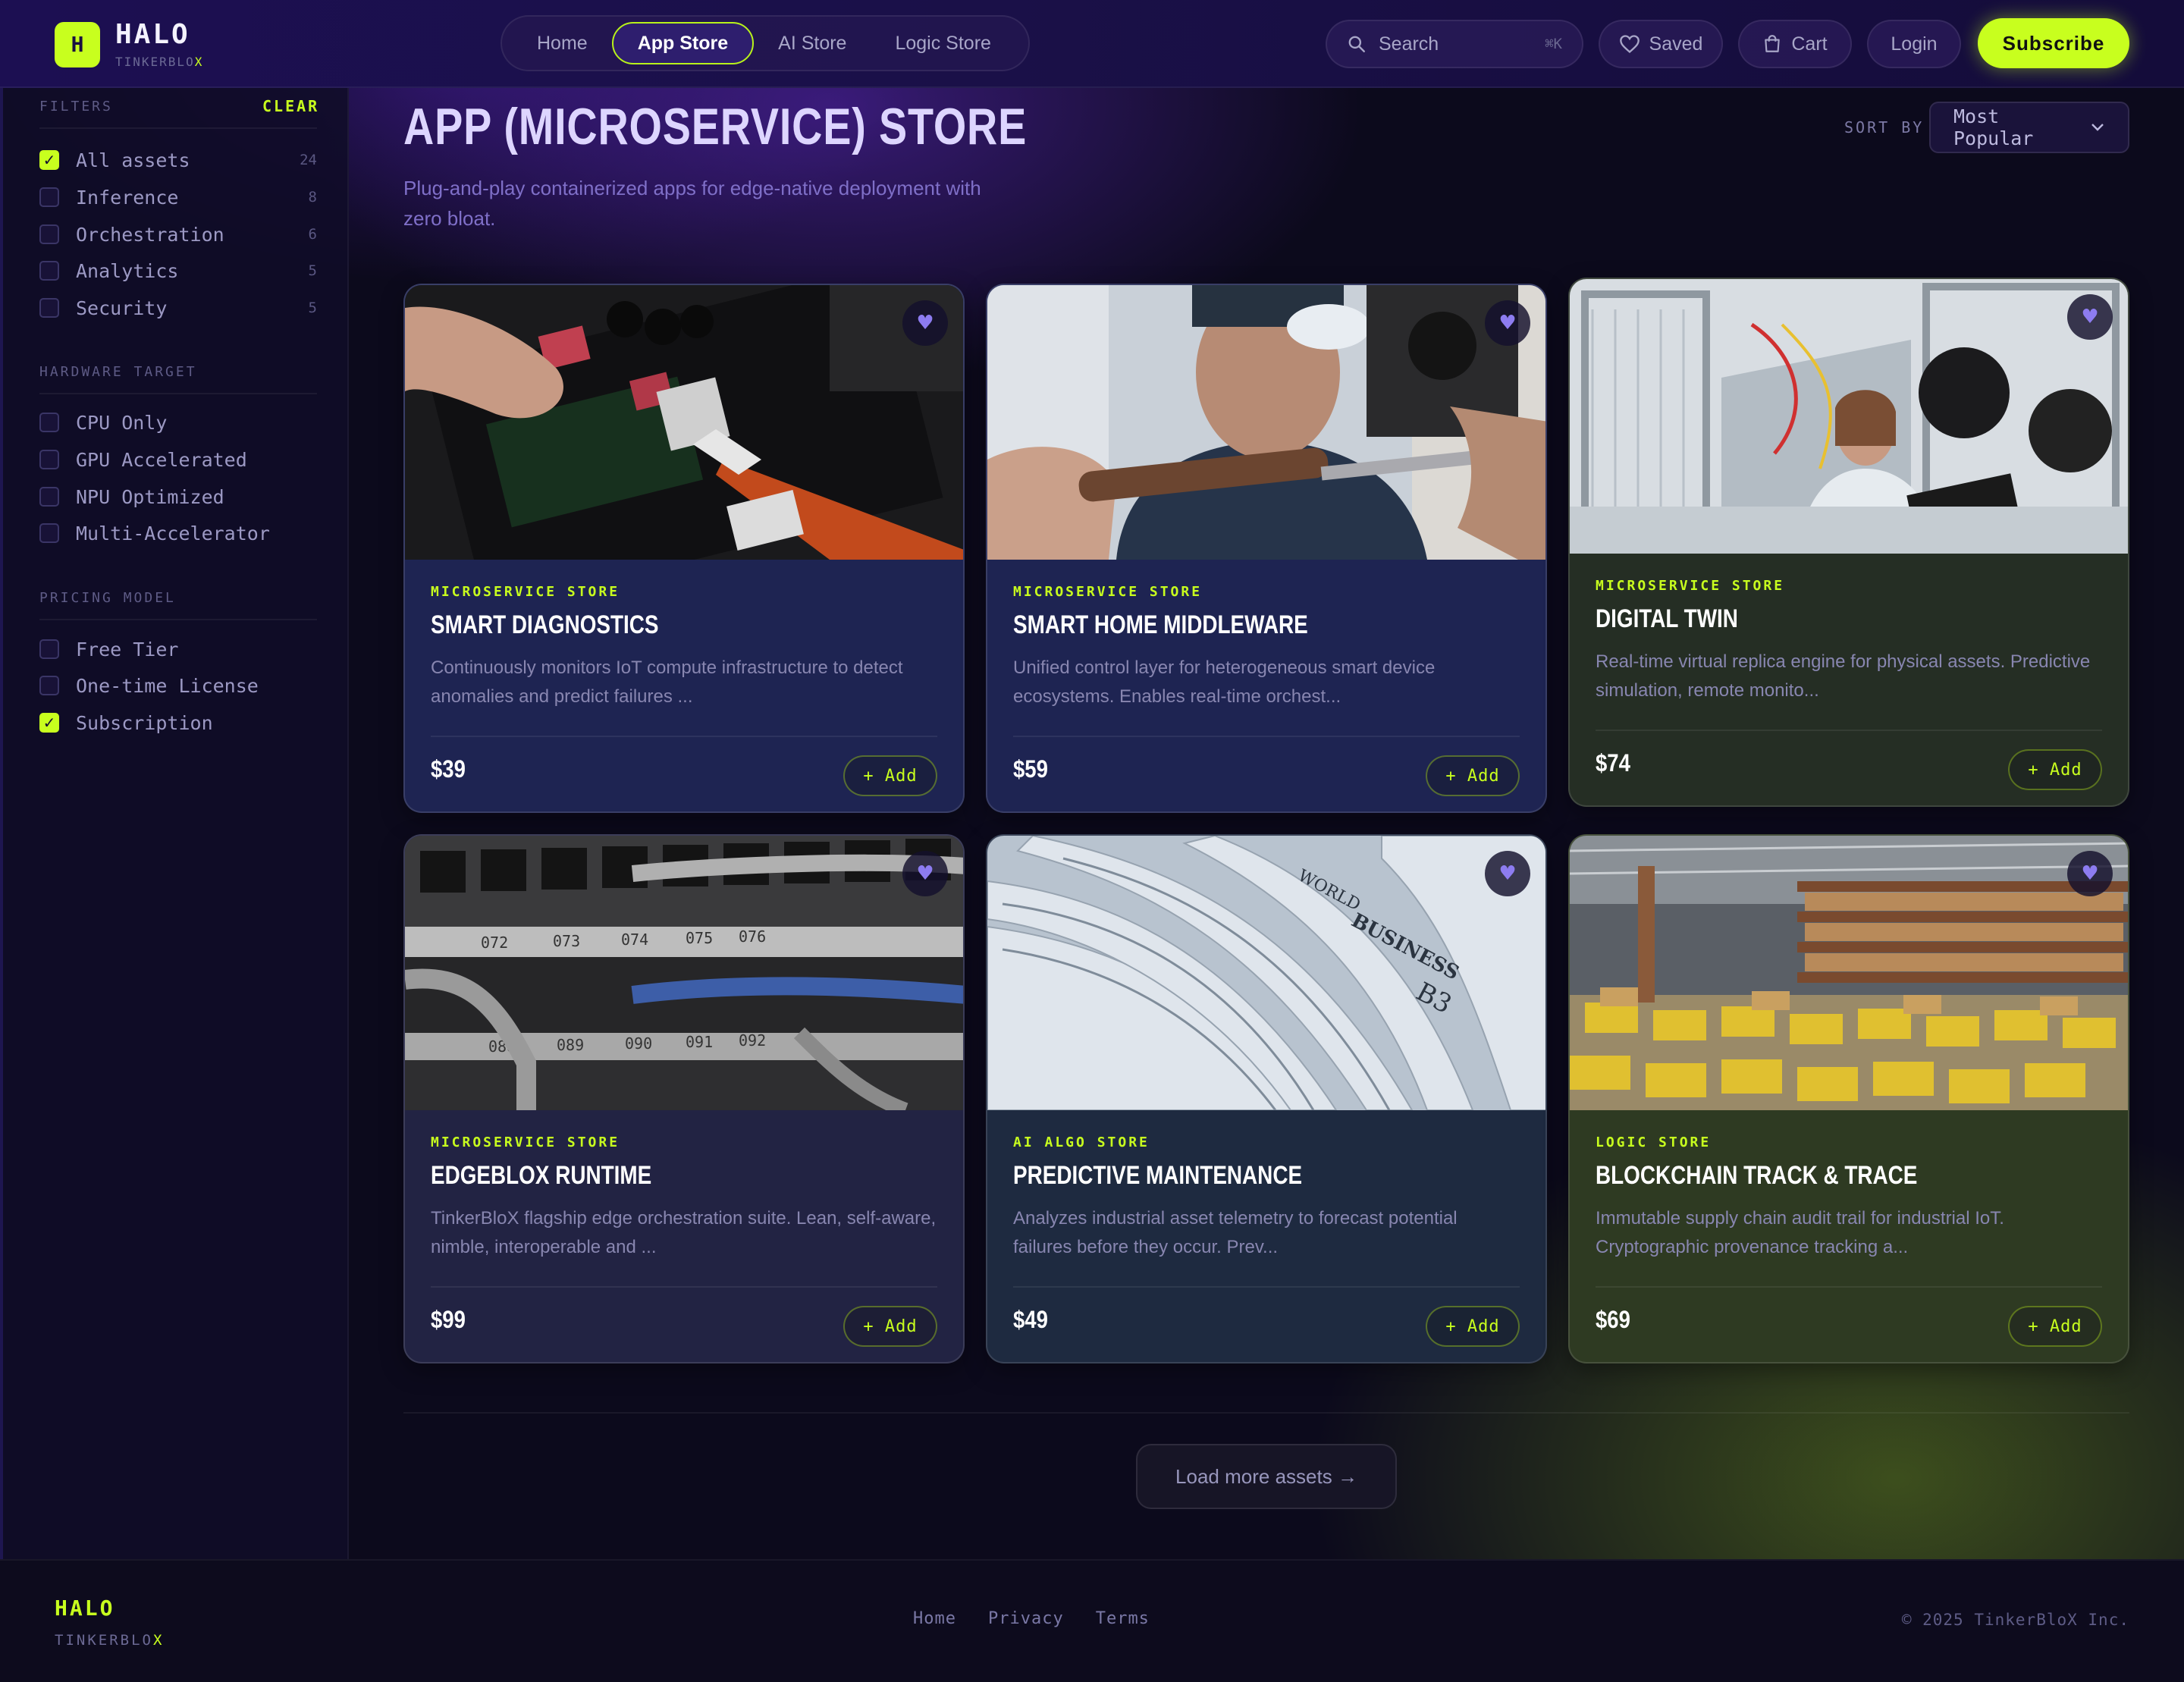 Image resolution: width=2184 pixels, height=1682 pixels. Describe the element at coordinates (1030, 769) in the screenshot. I see `card-price: $59` at that location.